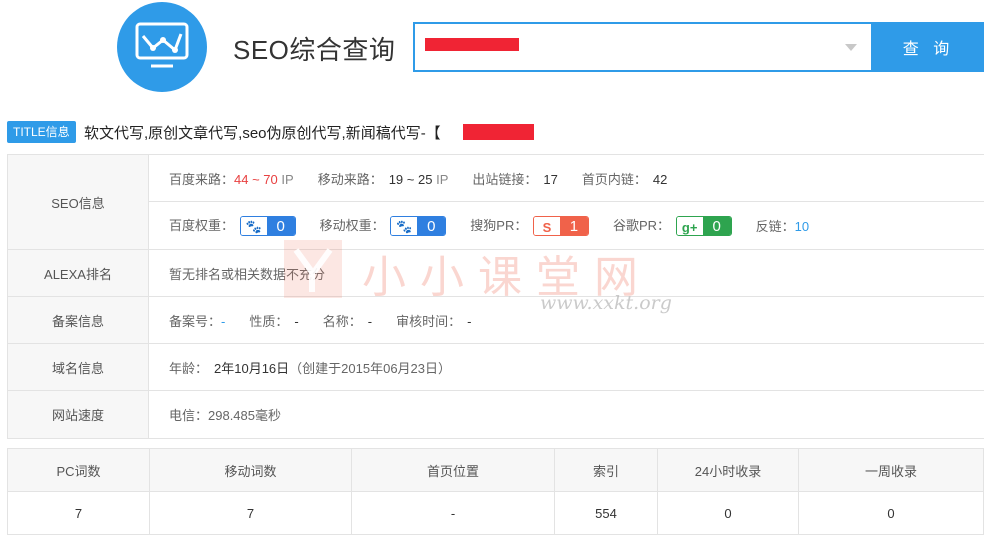 The image size is (984, 538). I want to click on row-label: SEO信息, so click(78, 202).